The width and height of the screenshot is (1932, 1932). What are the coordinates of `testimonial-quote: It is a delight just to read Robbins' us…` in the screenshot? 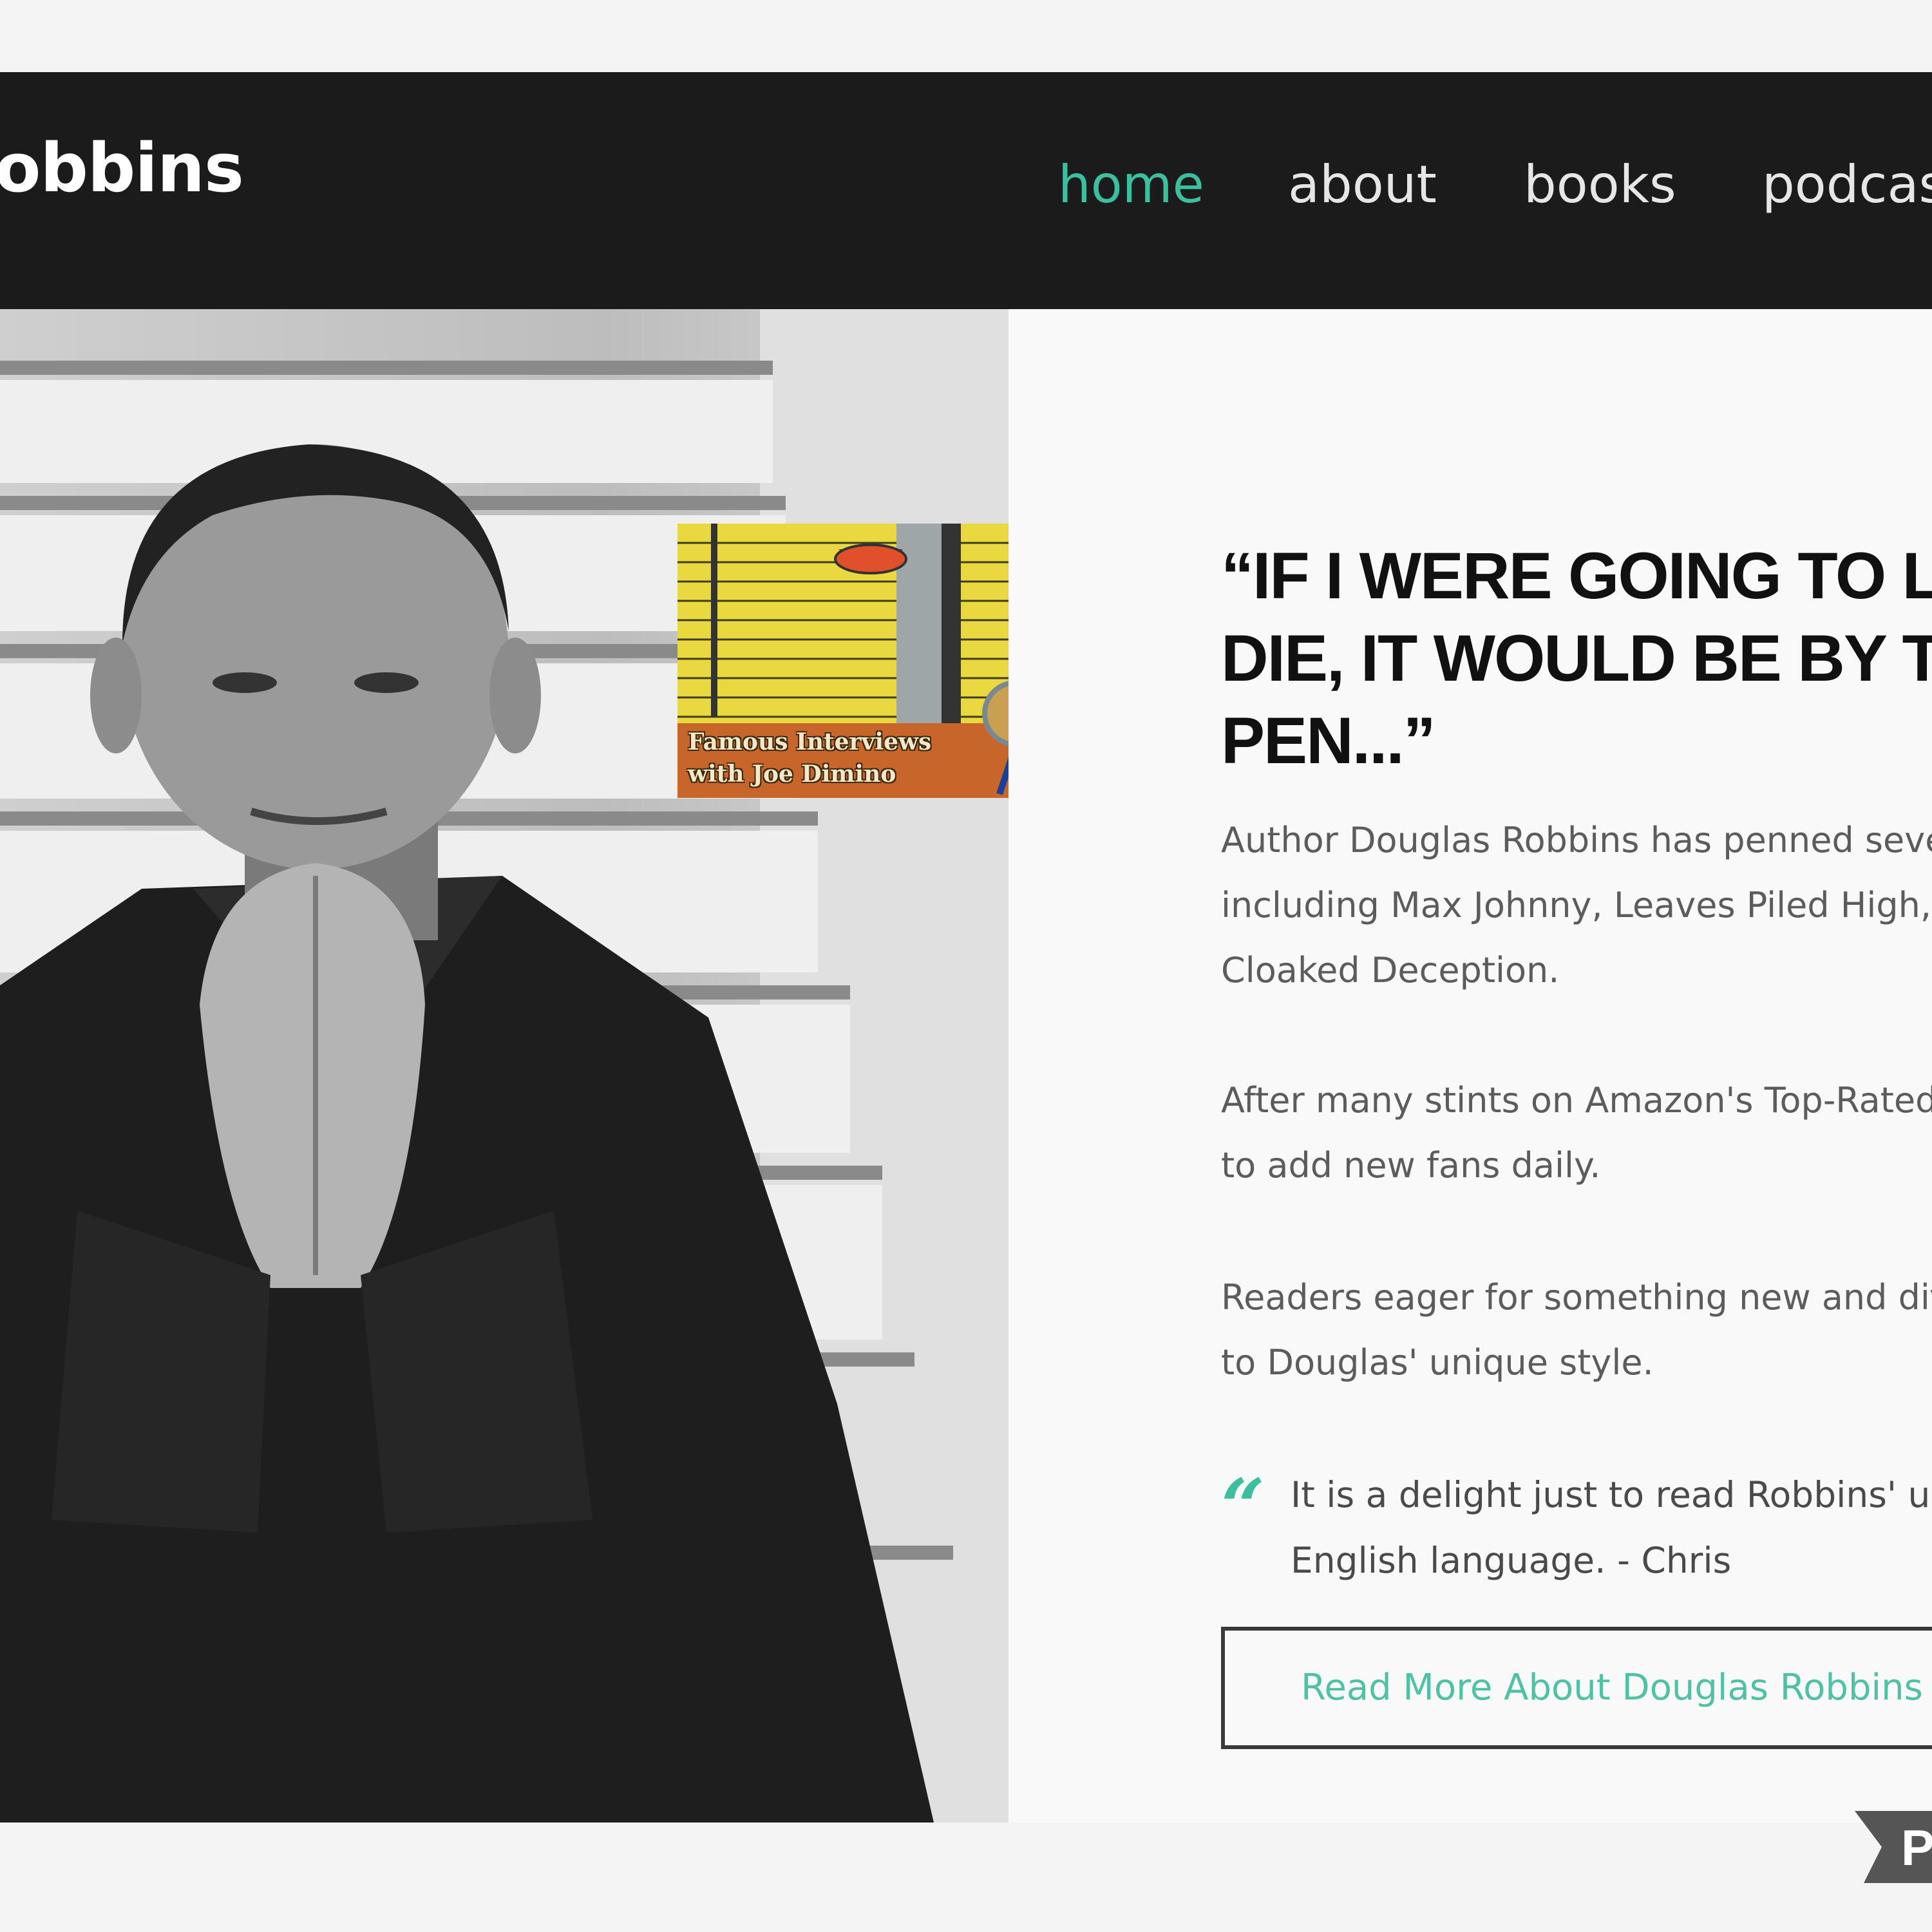 It's located at (1611, 1527).